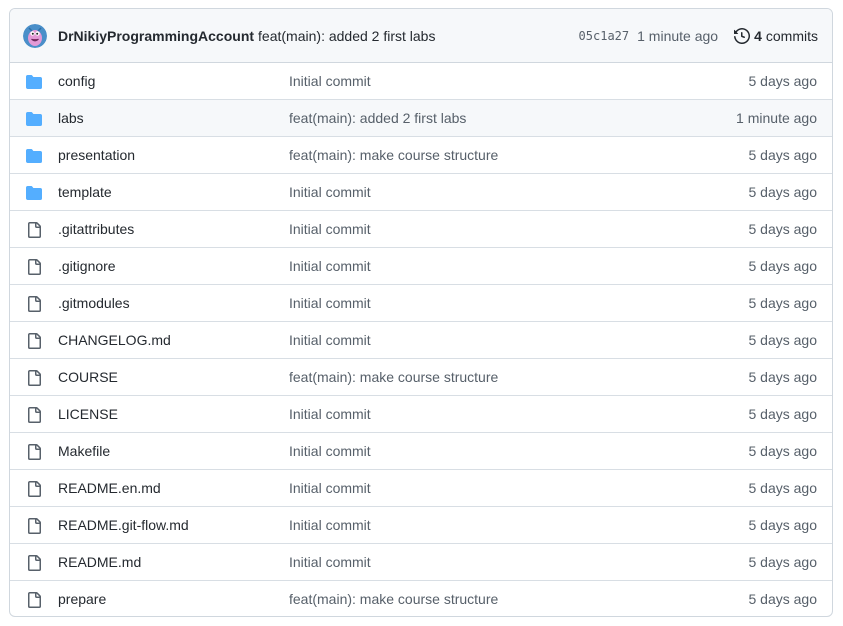  I want to click on history-icon, so click(742, 35).